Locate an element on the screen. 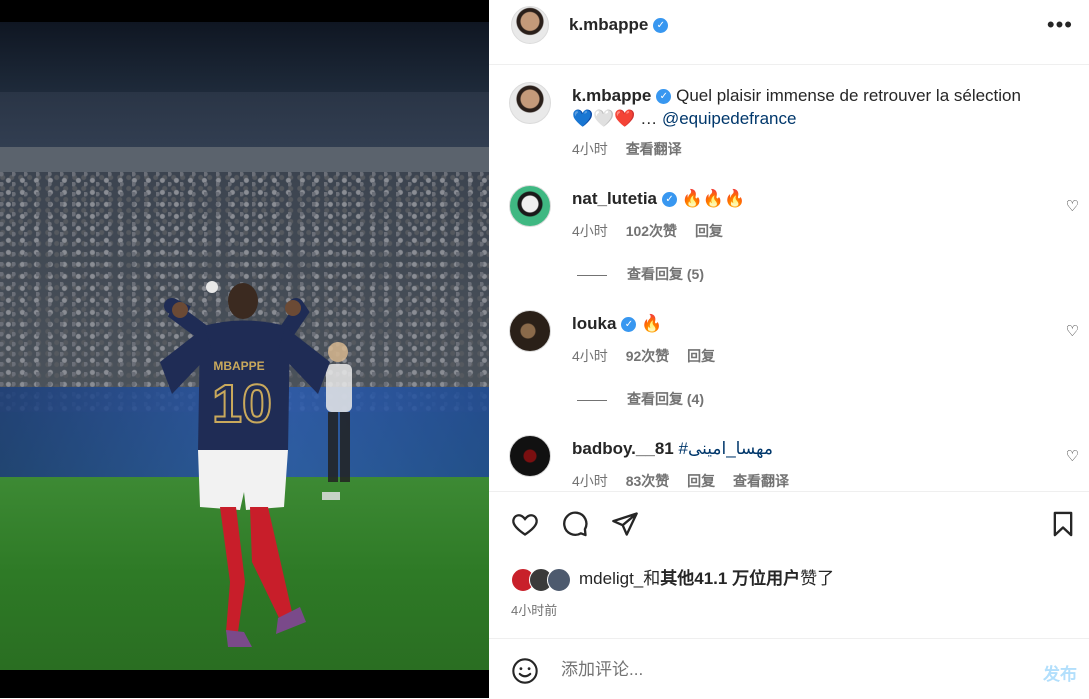 The height and width of the screenshot is (699, 1089). caption-meta: 4小时 查看翻译 is located at coordinates (634, 149).